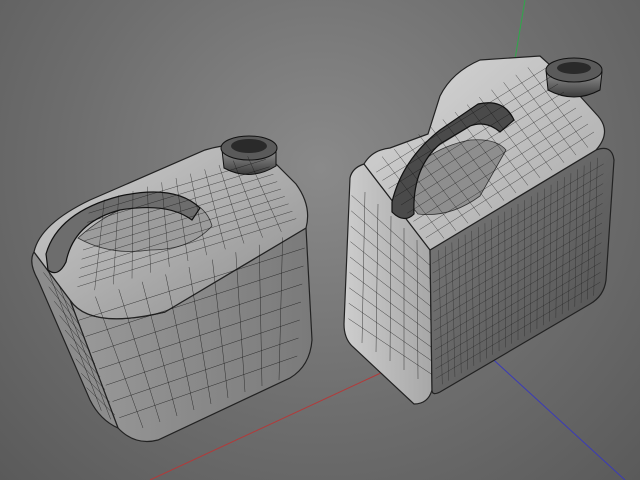  Describe the element at coordinates (574, 77) in the screenshot. I see `jerrycan-right-cap` at that location.